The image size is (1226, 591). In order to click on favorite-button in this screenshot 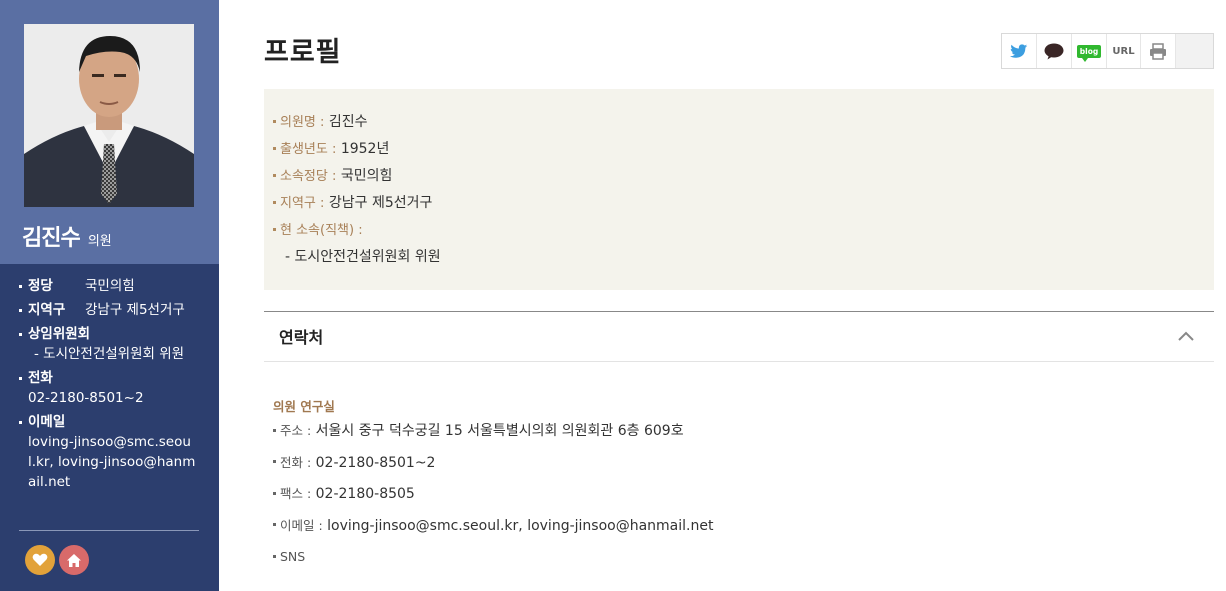, I will do `click(40, 560)`.